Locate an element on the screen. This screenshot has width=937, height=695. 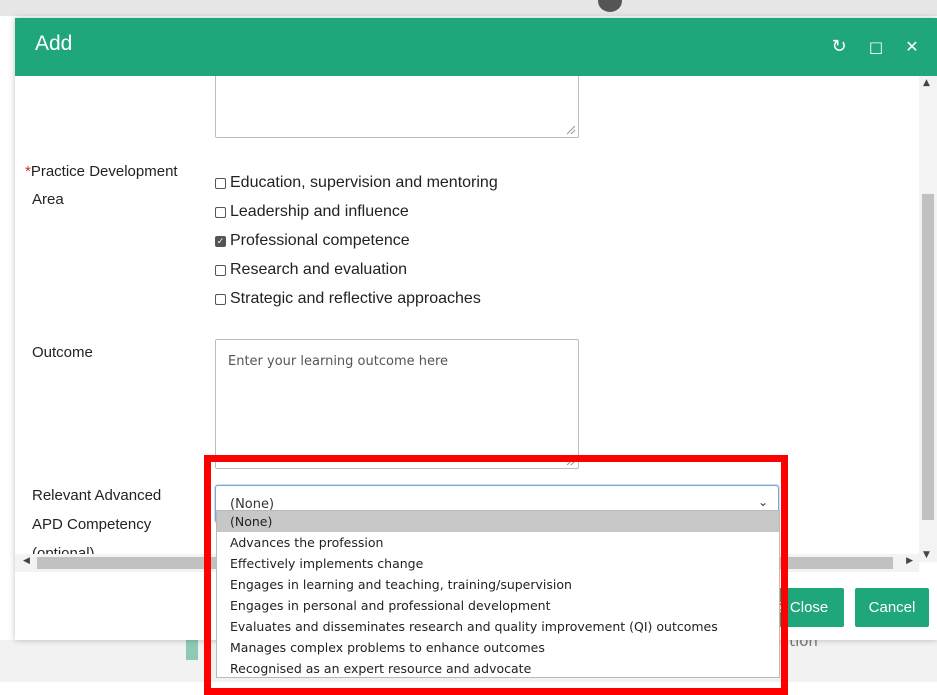
checkbox-strategic: Strategic and reflective approaches is located at coordinates (348, 299).